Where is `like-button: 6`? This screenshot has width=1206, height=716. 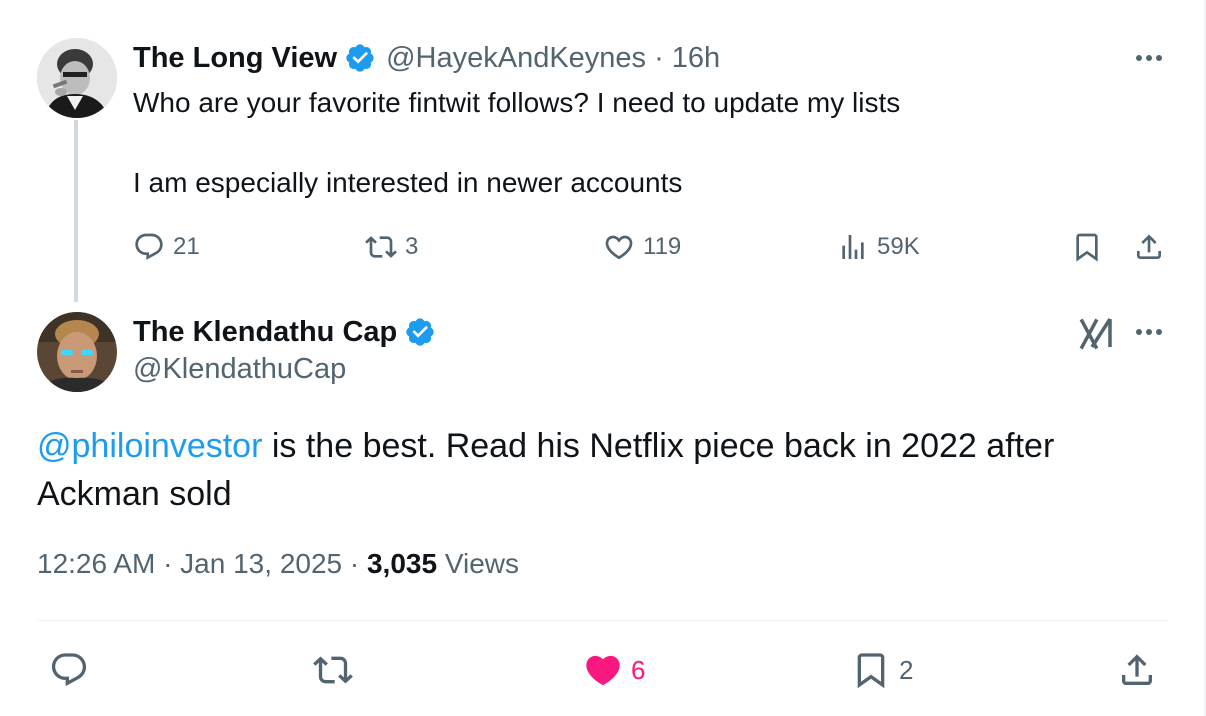 like-button: 6 is located at coordinates (614, 670).